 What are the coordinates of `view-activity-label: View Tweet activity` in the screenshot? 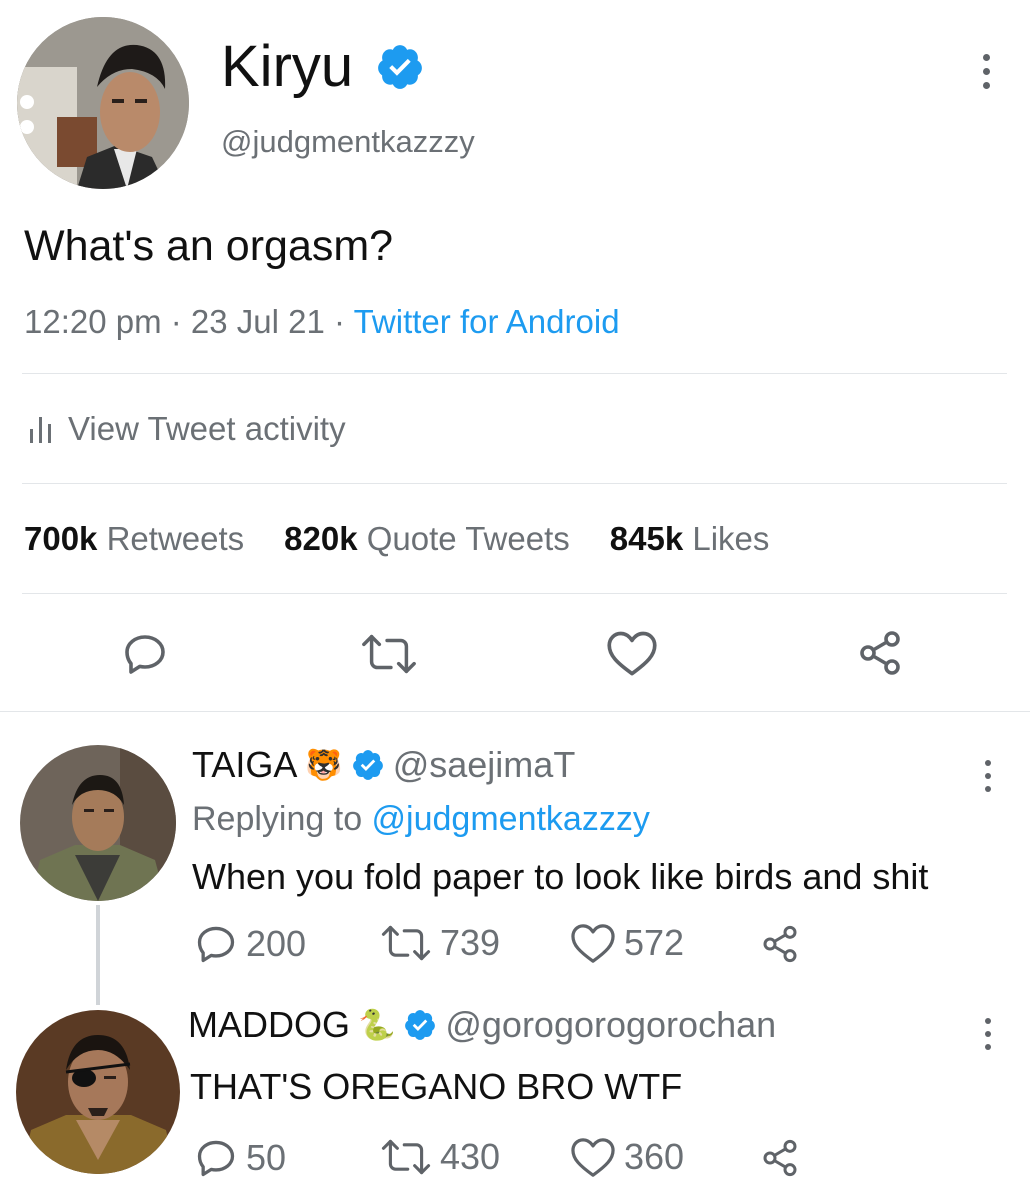 It's located at (207, 428).